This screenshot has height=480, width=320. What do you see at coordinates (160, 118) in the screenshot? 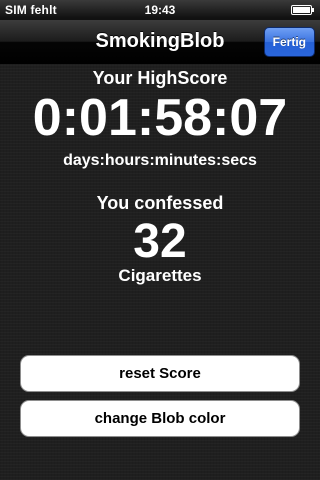
I see `highscore-value: 0:01:58:07` at bounding box center [160, 118].